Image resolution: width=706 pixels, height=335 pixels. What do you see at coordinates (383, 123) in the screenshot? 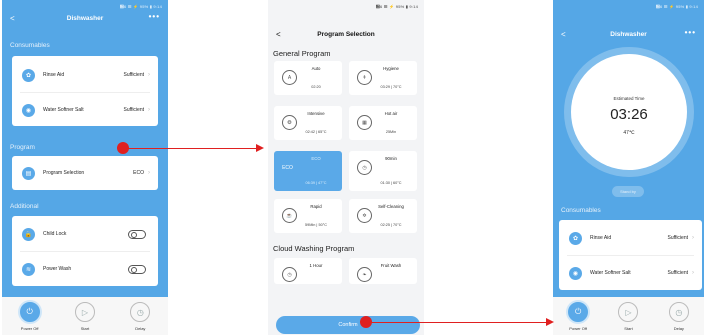
I see `program-card-hot-air: ▦ Hot air 25Min` at bounding box center [383, 123].